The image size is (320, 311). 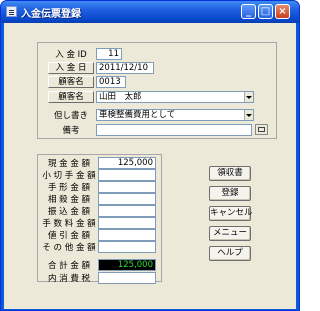 What do you see at coordinates (69, 236) in the screenshot?
I see `nebiki-label: 値 引 金 額` at bounding box center [69, 236].